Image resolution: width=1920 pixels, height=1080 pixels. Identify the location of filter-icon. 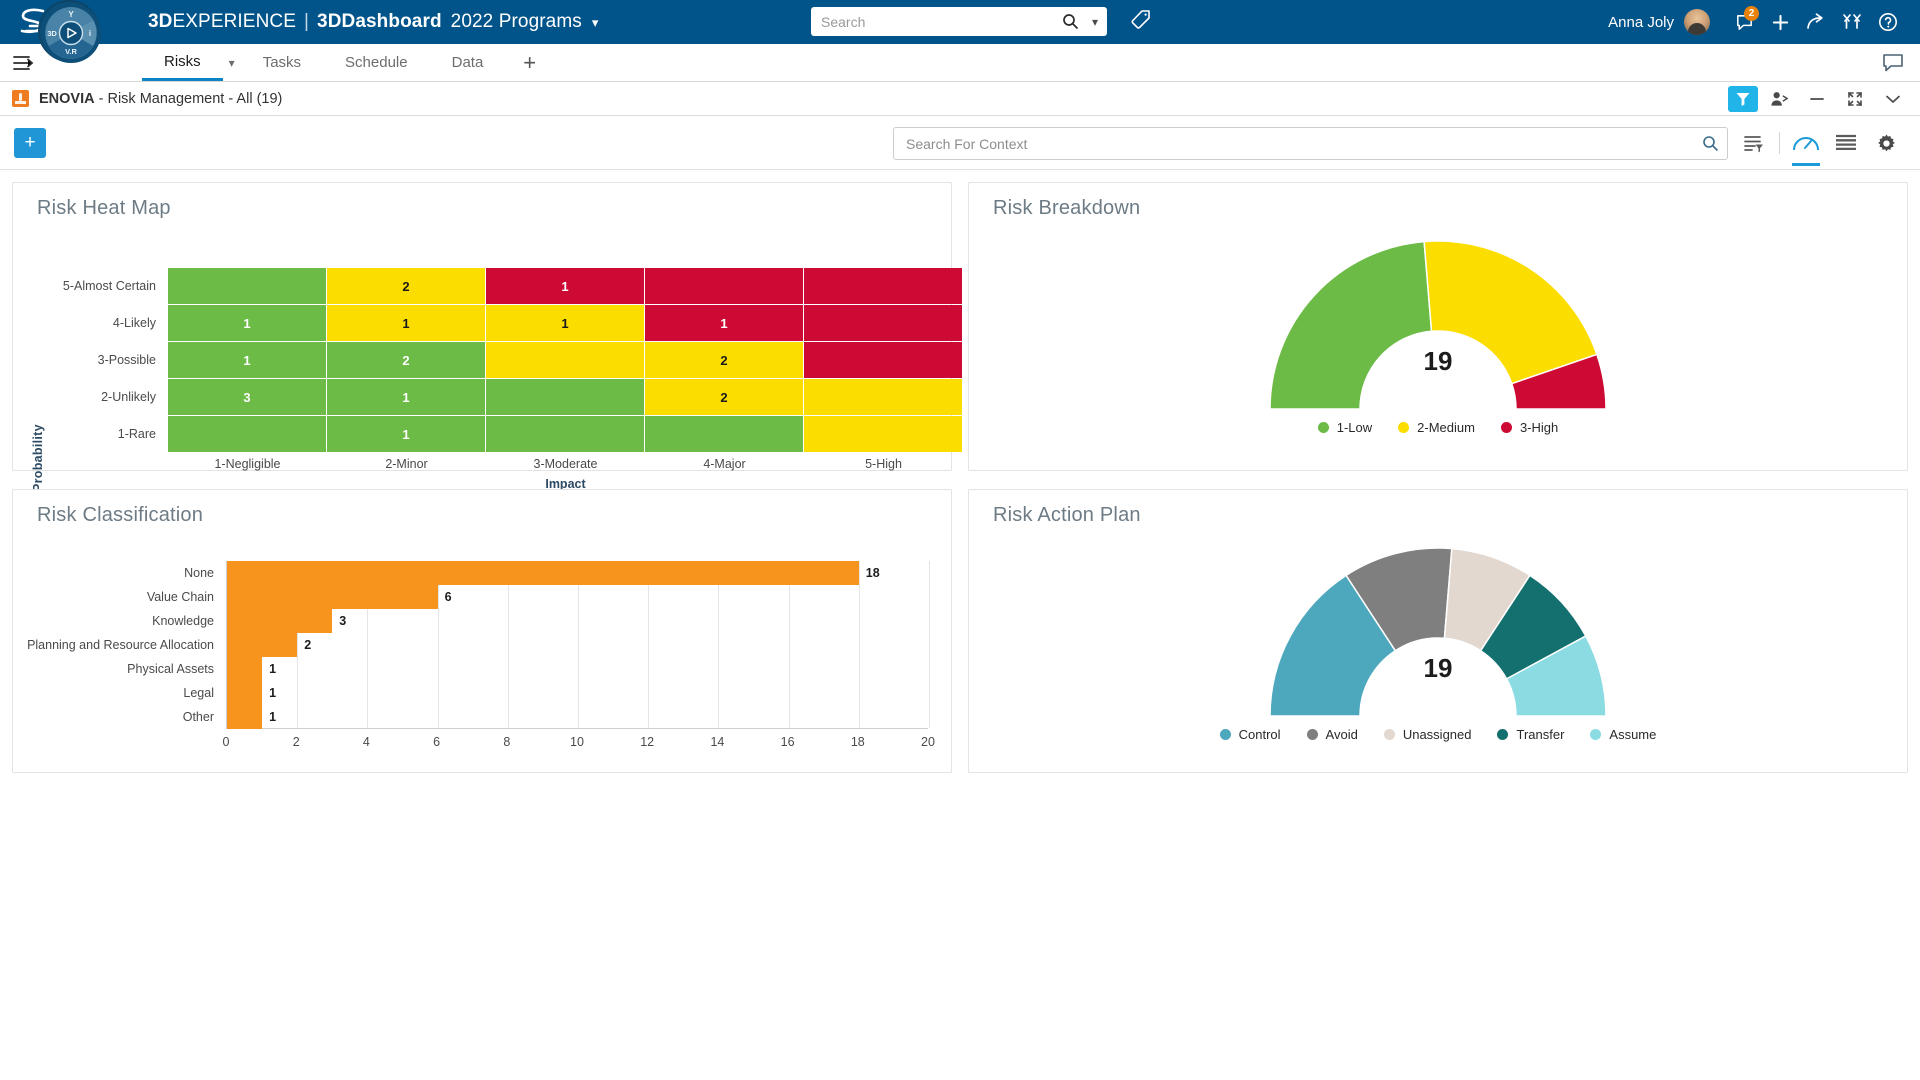
(1743, 99).